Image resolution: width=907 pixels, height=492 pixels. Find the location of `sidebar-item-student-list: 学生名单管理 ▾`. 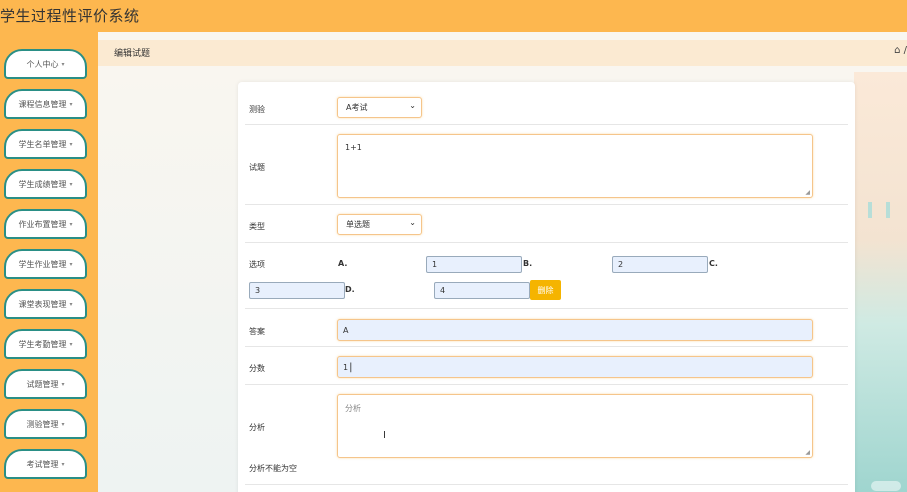

sidebar-item-student-list: 学生名单管理 ▾ is located at coordinates (45, 144).